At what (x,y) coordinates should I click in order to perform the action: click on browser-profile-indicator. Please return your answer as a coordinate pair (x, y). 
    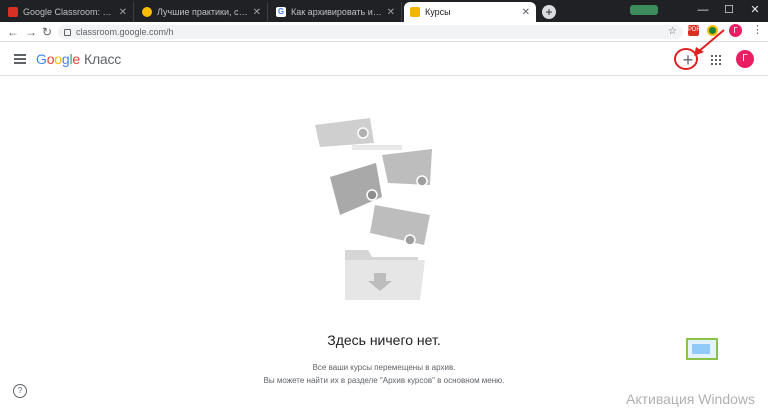
    Looking at the image, I should click on (644, 10).